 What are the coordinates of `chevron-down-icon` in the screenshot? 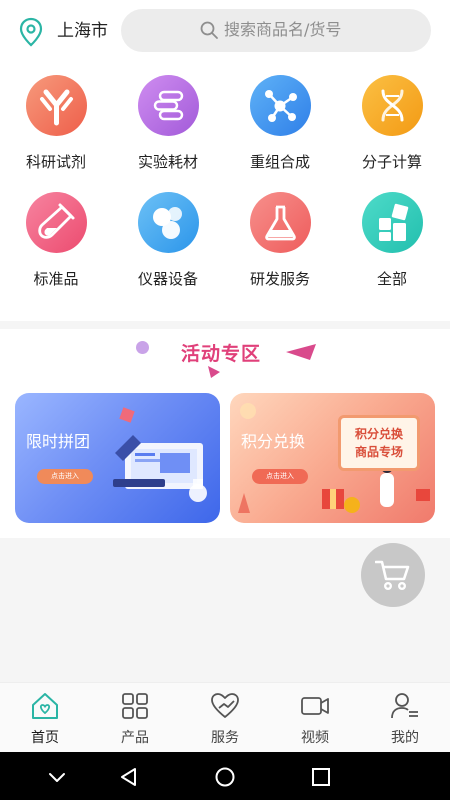 It's located at (57, 777).